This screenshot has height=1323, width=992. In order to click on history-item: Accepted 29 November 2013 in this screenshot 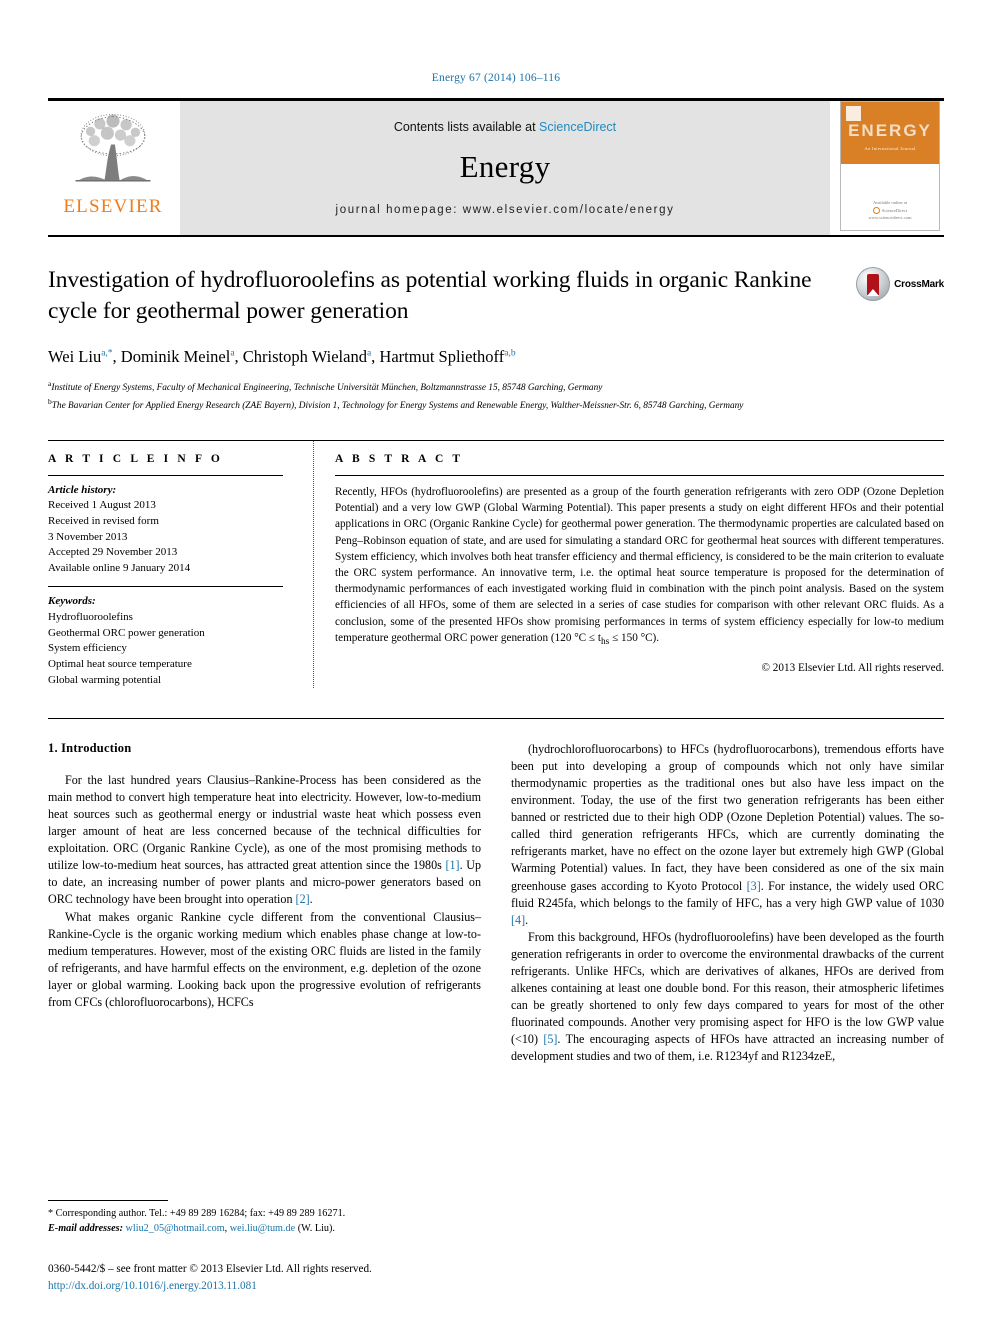, I will do `click(113, 552)`.